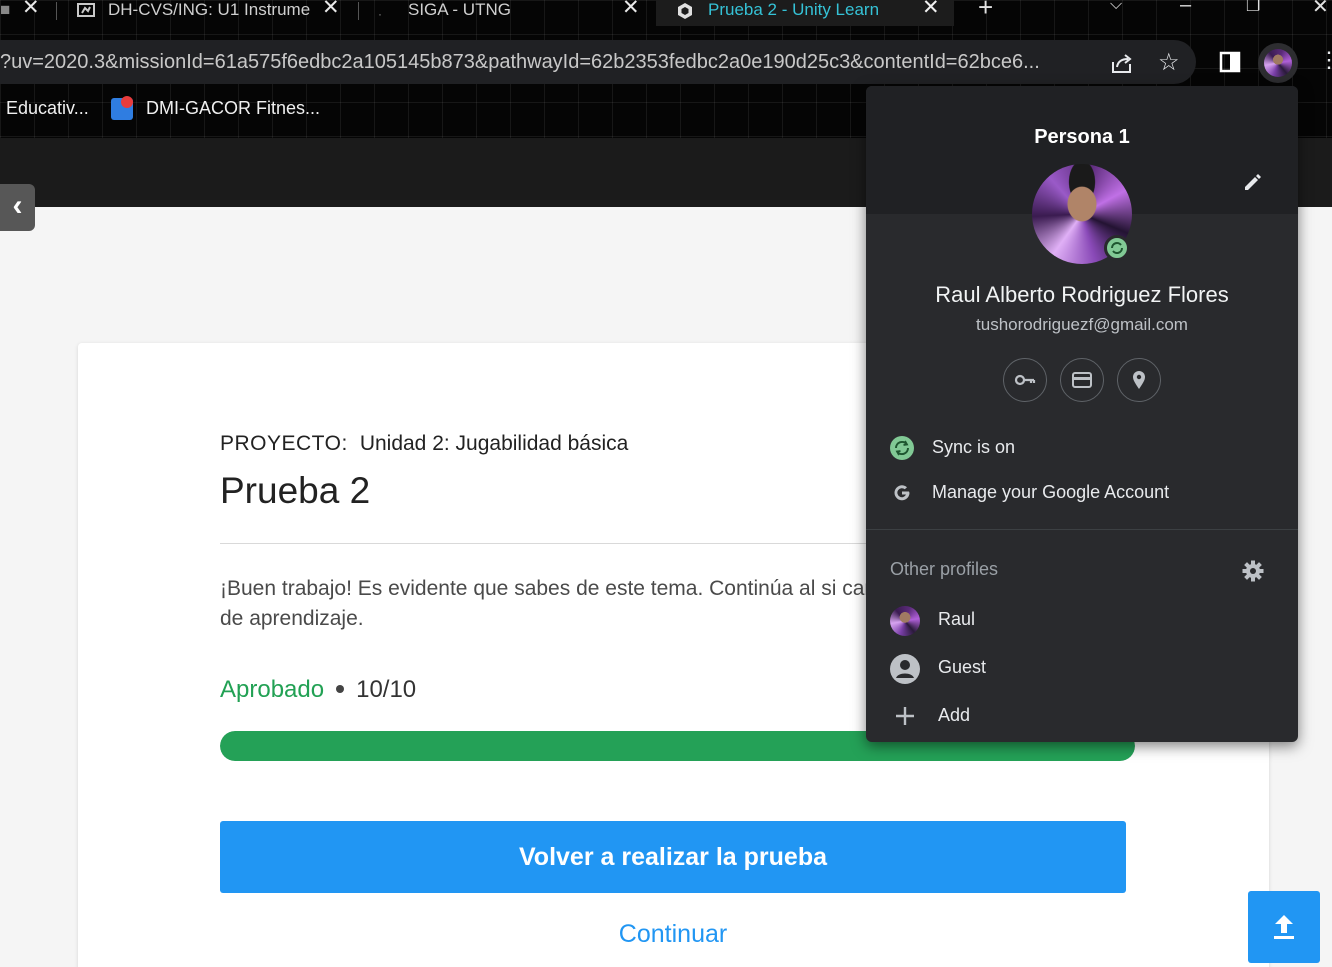 The height and width of the screenshot is (967, 1332). What do you see at coordinates (380, 14) in the screenshot?
I see `loading-icon: ·` at bounding box center [380, 14].